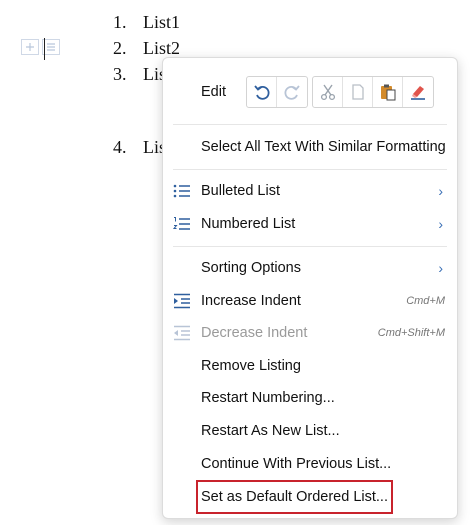  I want to click on undo-icon, so click(262, 92).